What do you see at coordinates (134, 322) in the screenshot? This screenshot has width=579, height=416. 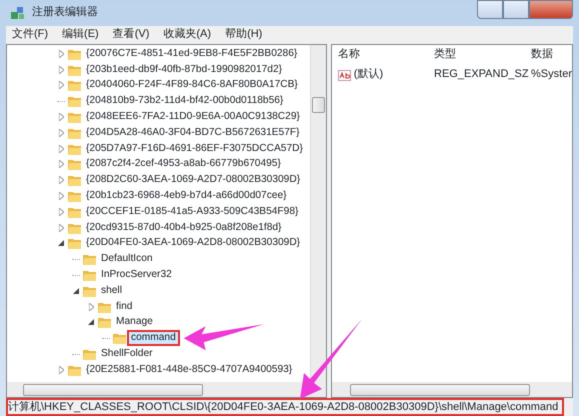 I see `tree-item: Manage` at bounding box center [134, 322].